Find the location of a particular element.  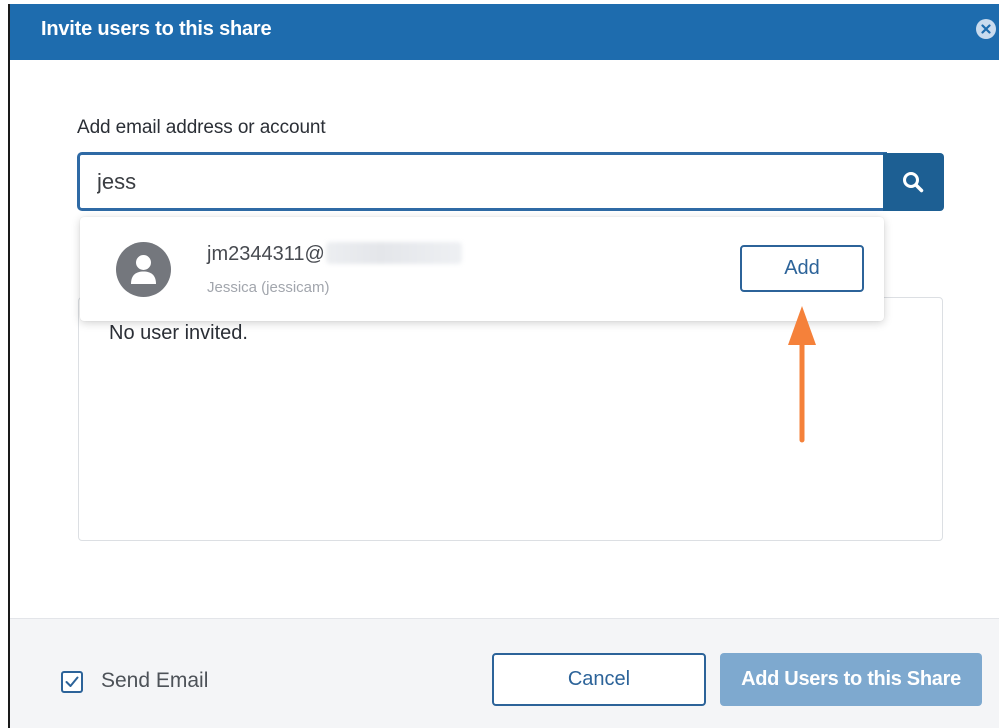

search-button is located at coordinates (913, 182).